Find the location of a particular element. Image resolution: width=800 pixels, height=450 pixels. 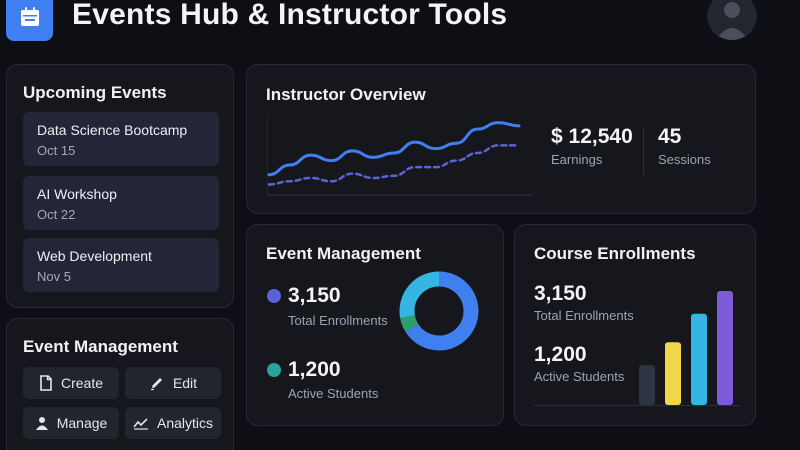

earnings-value: $ 12,540 is located at coordinates (592, 136).